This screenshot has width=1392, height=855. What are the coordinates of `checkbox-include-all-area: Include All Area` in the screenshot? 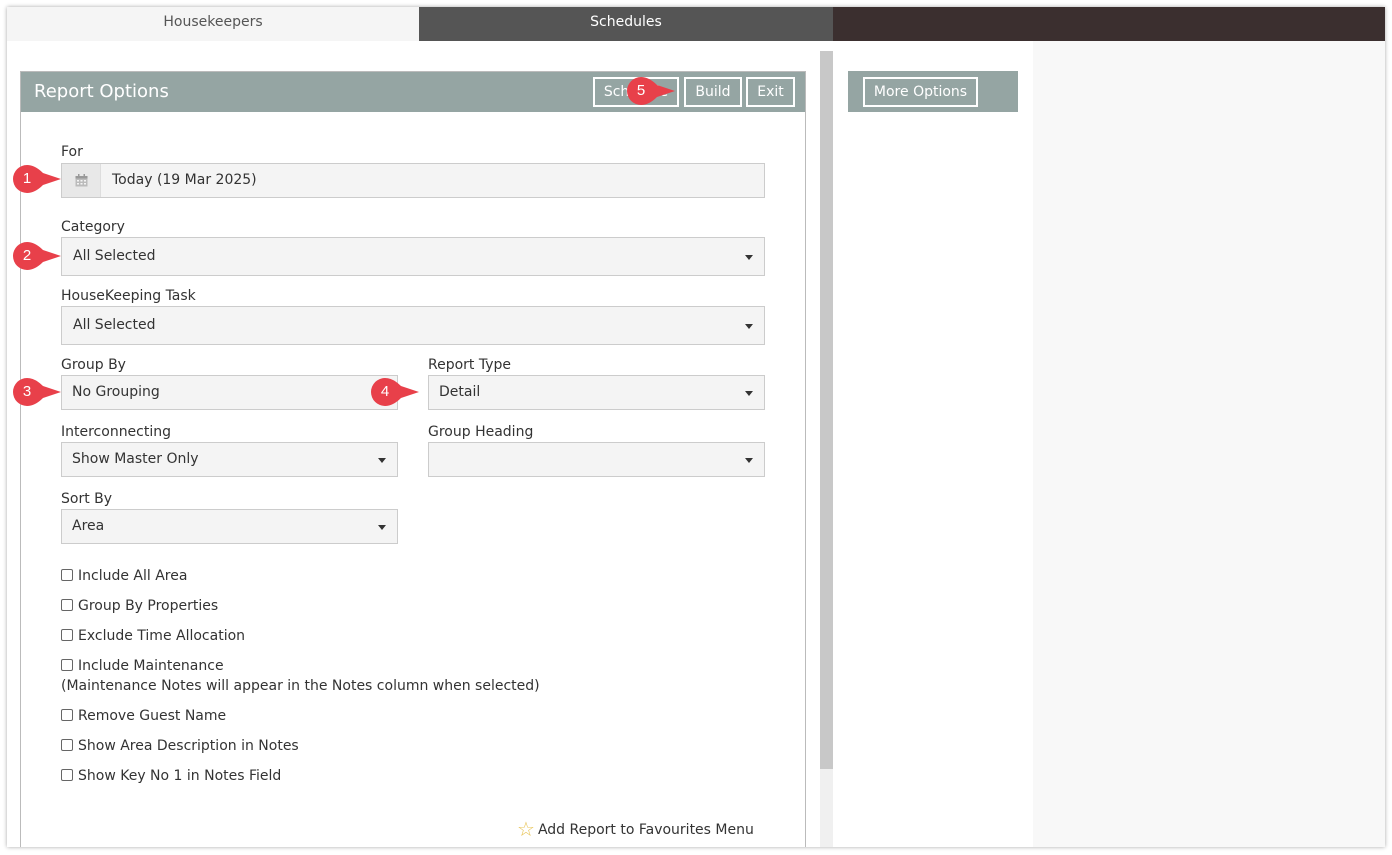 It's located at (124, 576).